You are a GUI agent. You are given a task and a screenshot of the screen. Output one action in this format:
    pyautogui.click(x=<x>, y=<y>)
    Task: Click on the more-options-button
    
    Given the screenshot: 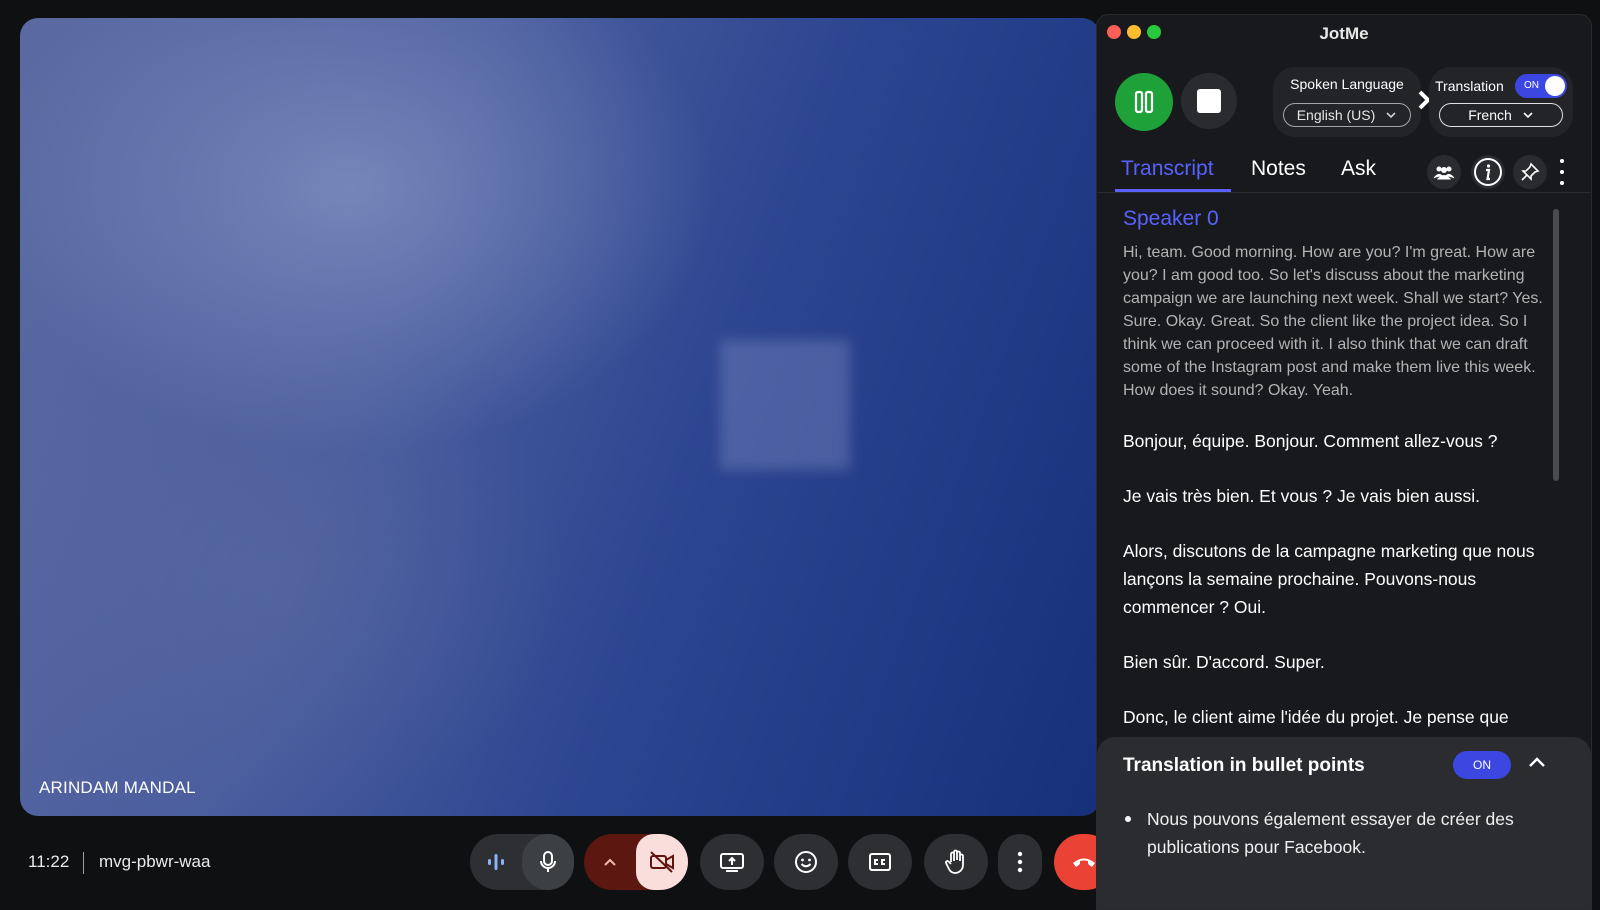 What is the action you would take?
    pyautogui.click(x=1020, y=862)
    